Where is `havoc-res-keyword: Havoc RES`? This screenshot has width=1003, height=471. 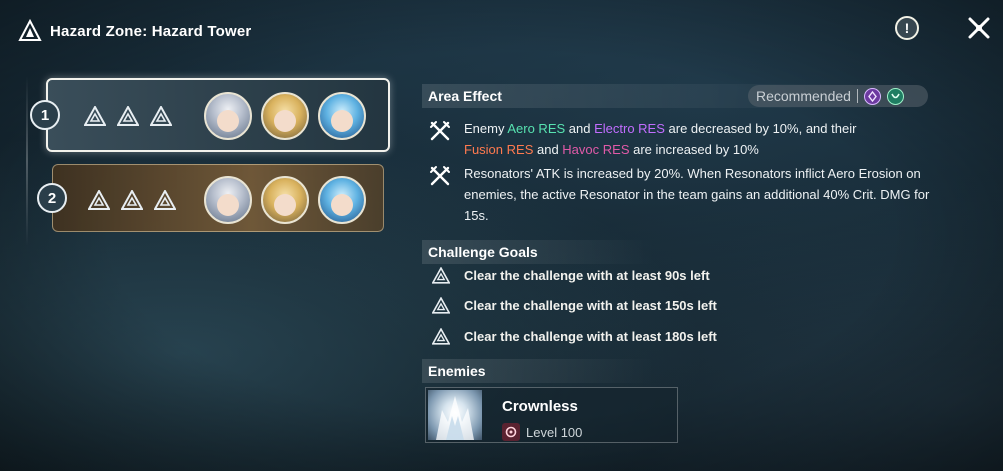
havoc-res-keyword: Havoc RES is located at coordinates (596, 149).